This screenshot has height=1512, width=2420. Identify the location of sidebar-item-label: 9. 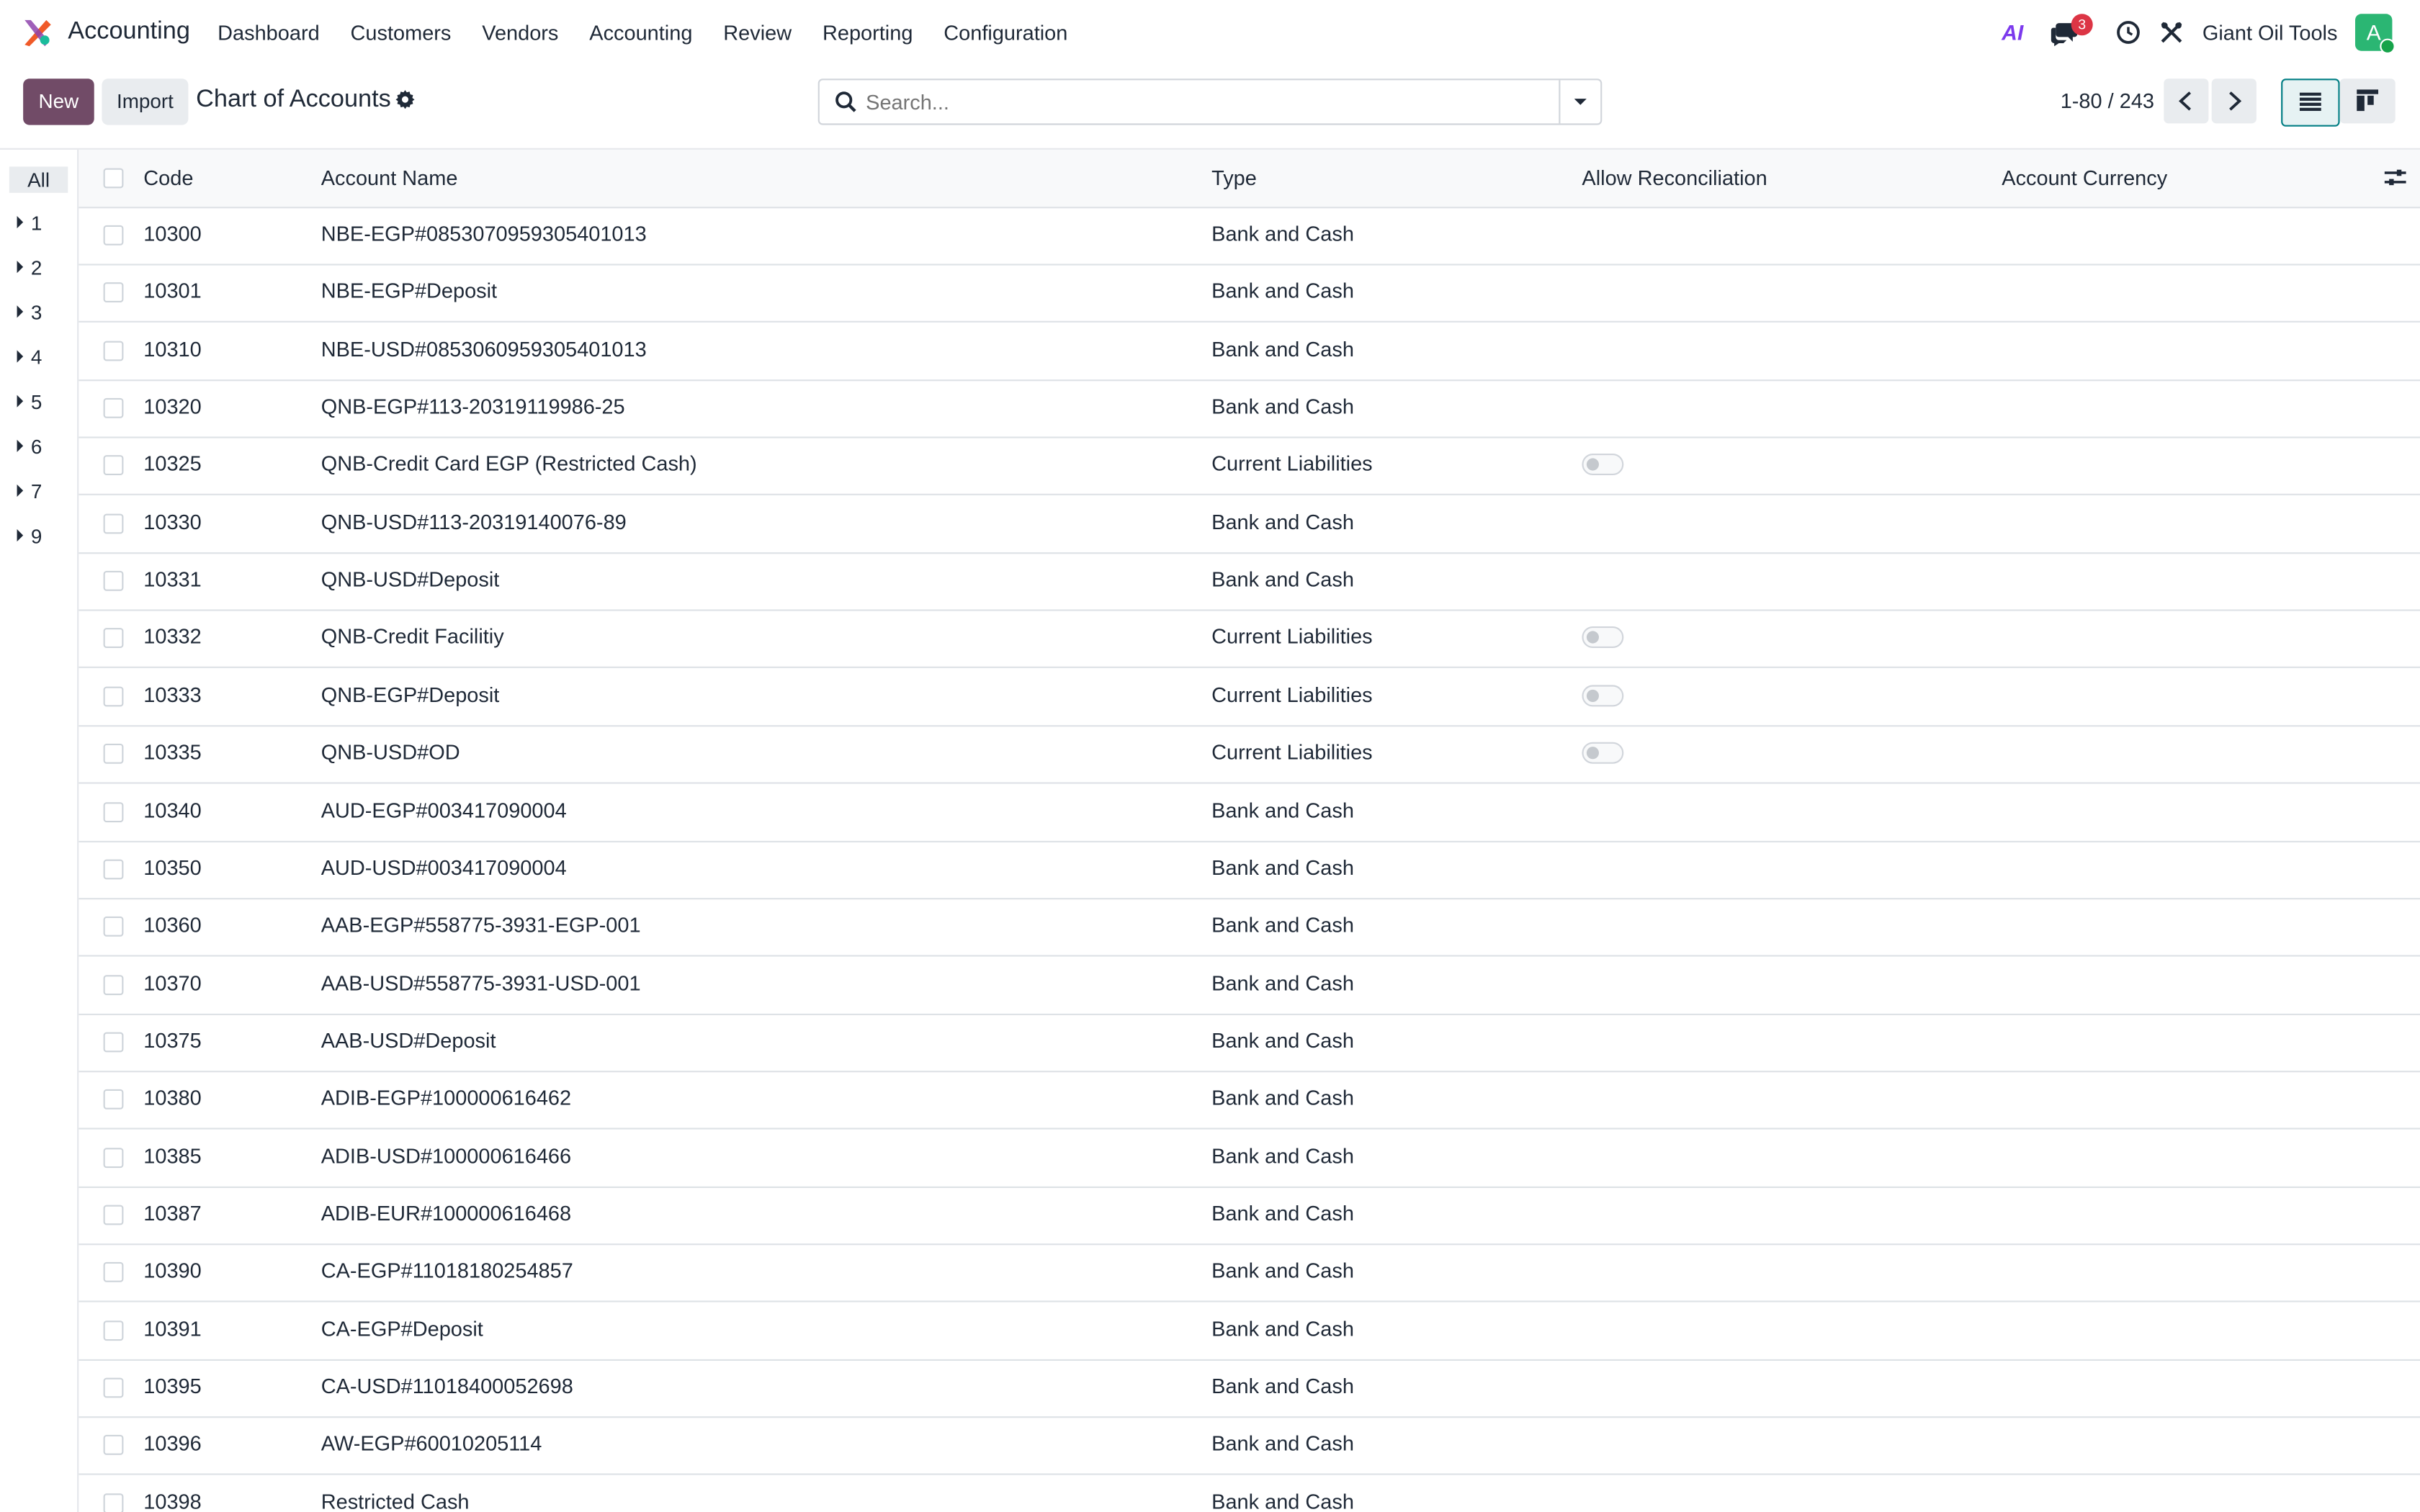
(36, 536).